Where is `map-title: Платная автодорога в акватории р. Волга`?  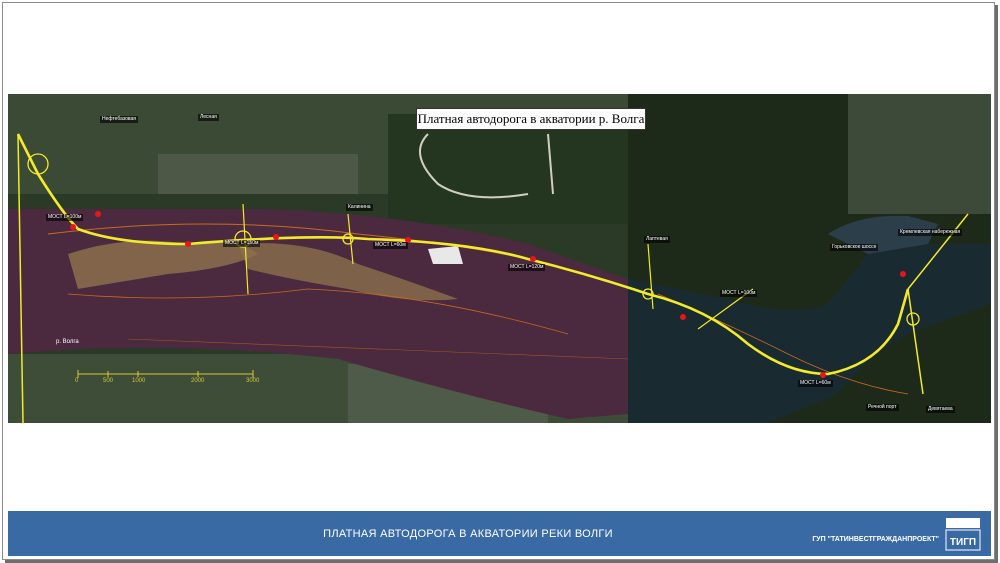
map-title: Платная автодорога в акватории р. Волга is located at coordinates (531, 119).